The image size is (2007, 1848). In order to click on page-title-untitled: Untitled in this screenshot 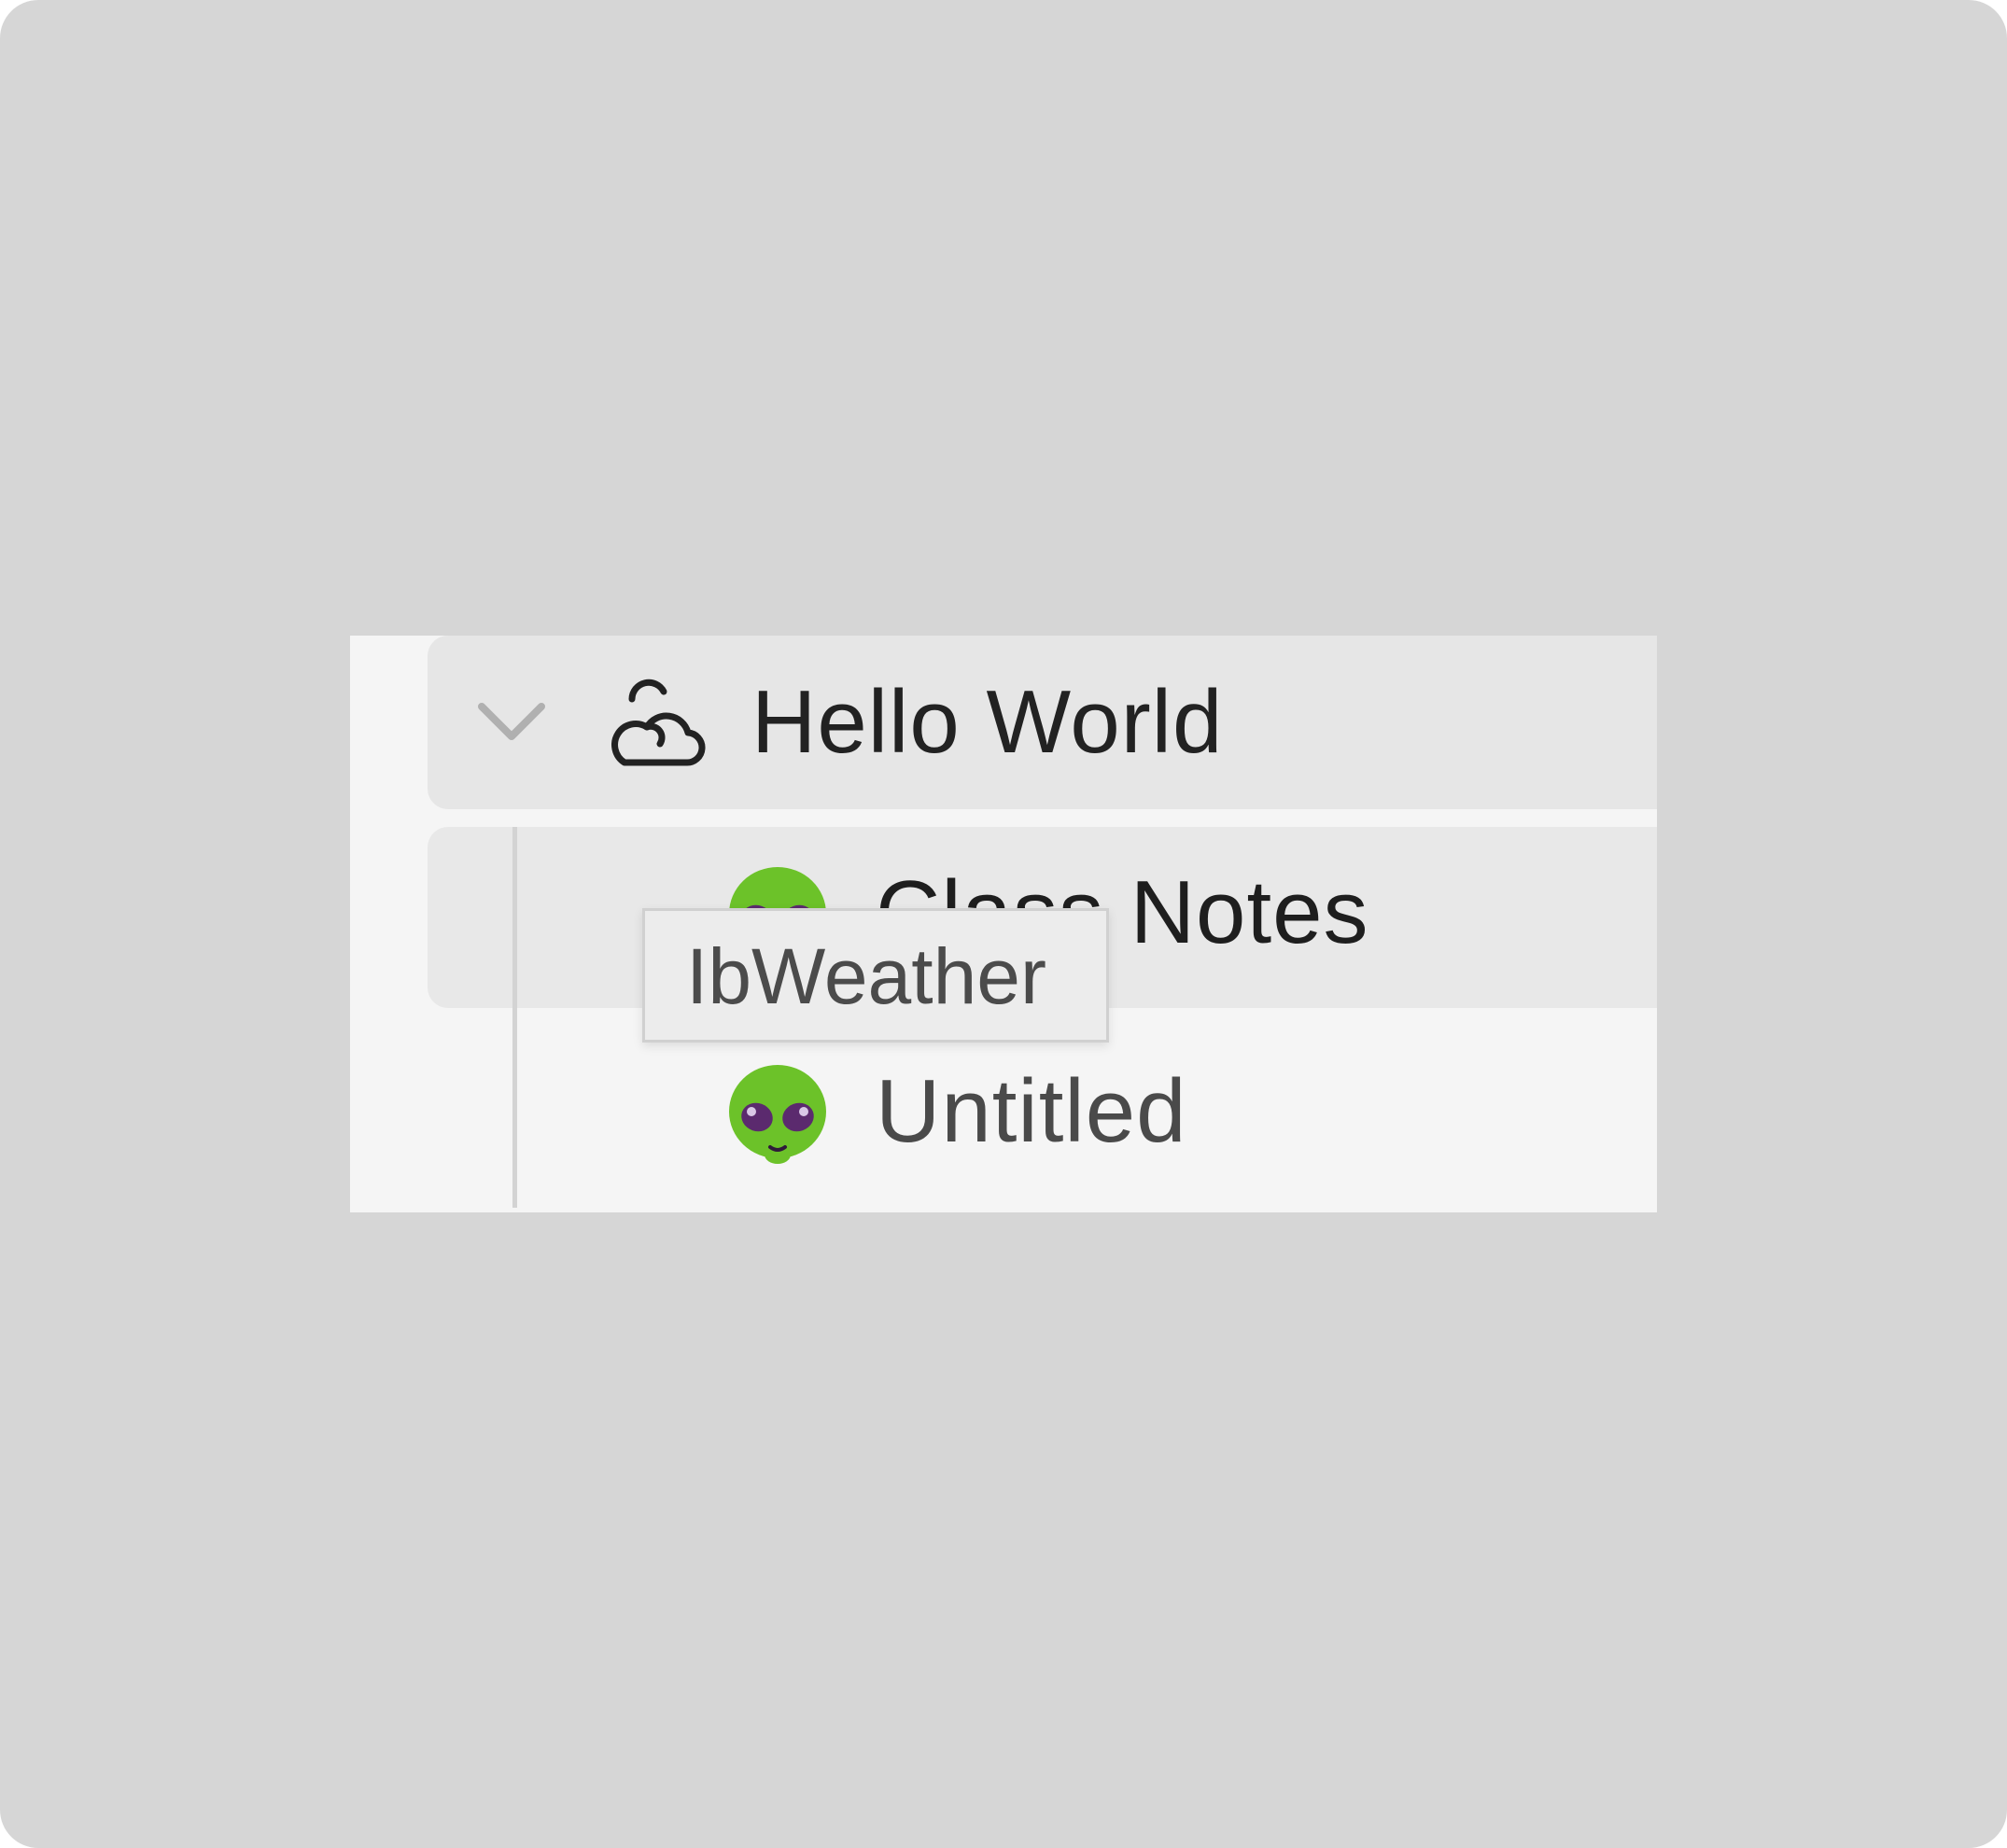, I will do `click(1031, 1111)`.